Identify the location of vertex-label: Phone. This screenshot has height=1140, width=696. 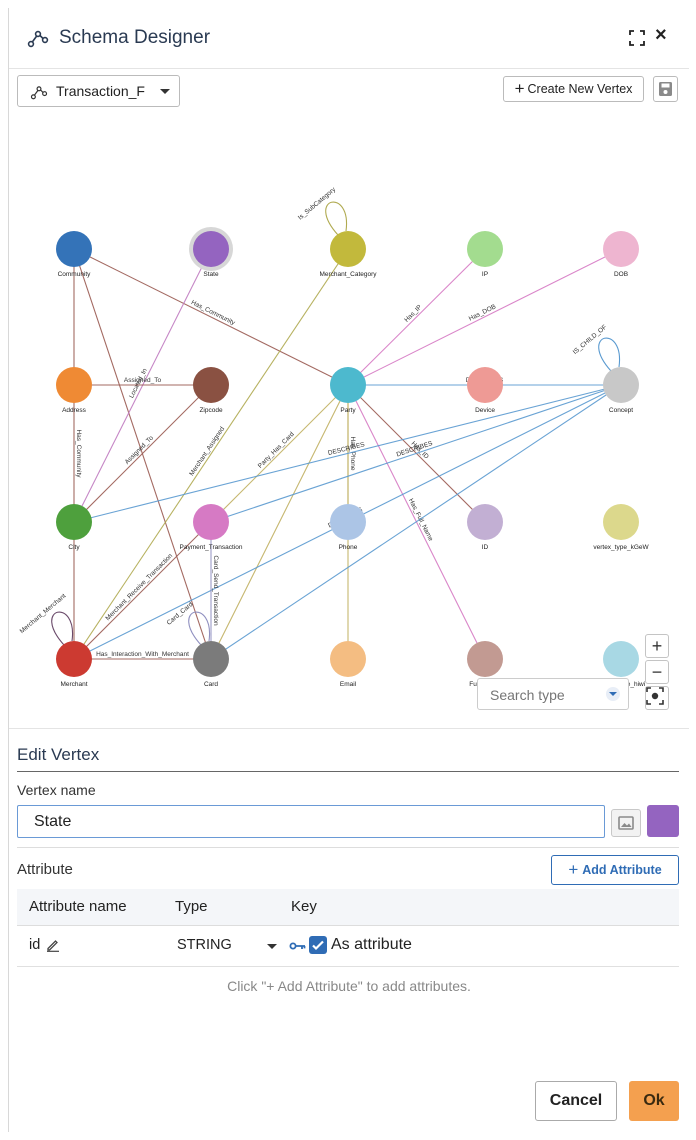
(348, 547).